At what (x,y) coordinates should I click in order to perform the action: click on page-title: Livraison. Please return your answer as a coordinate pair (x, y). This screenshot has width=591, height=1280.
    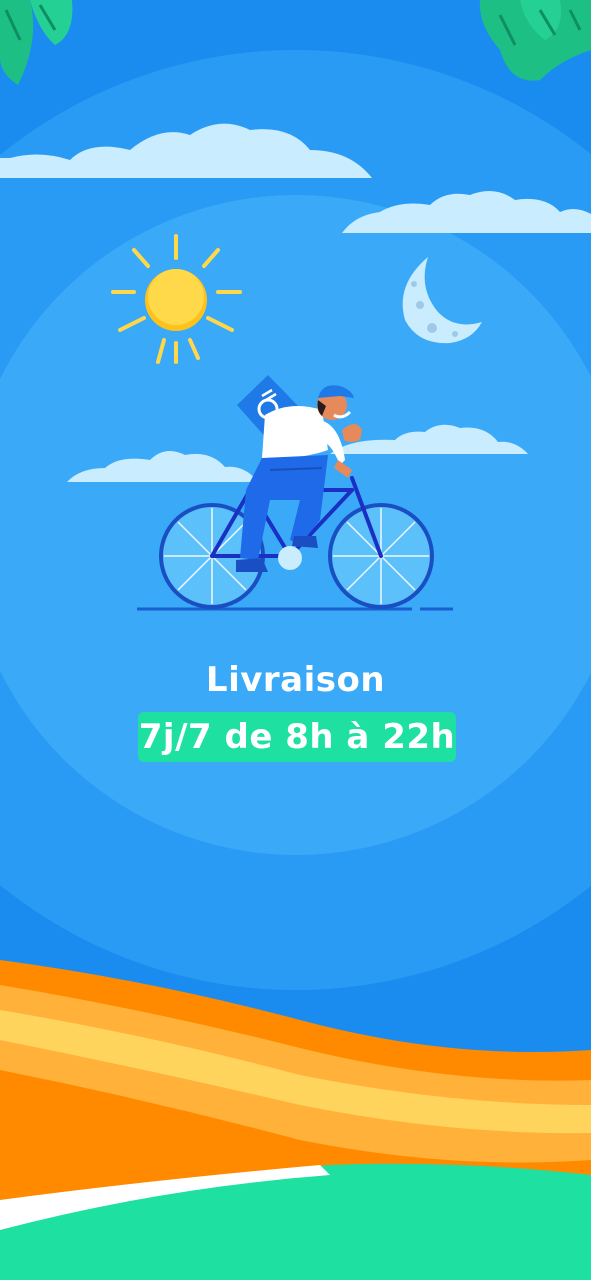
    Looking at the image, I should click on (295, 680).